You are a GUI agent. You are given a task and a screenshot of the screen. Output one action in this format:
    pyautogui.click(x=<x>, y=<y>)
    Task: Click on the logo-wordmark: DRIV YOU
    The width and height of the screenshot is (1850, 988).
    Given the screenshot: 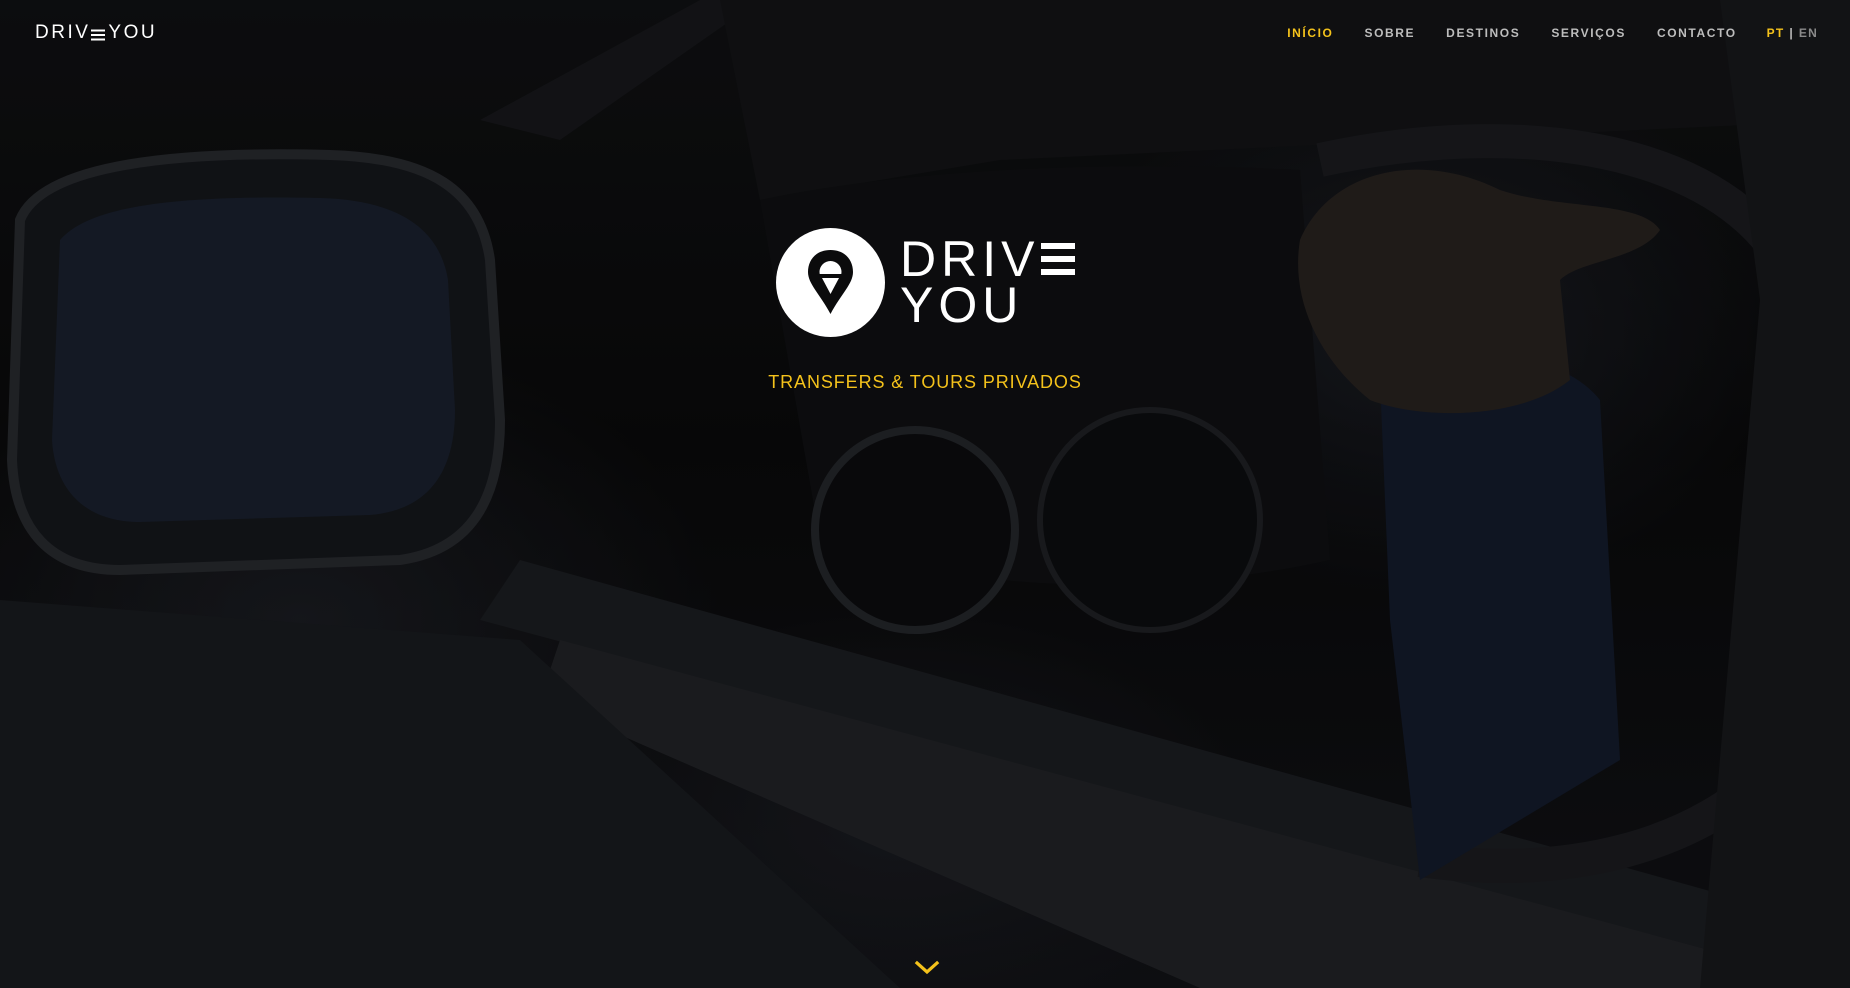 What is the action you would take?
    pyautogui.click(x=988, y=282)
    